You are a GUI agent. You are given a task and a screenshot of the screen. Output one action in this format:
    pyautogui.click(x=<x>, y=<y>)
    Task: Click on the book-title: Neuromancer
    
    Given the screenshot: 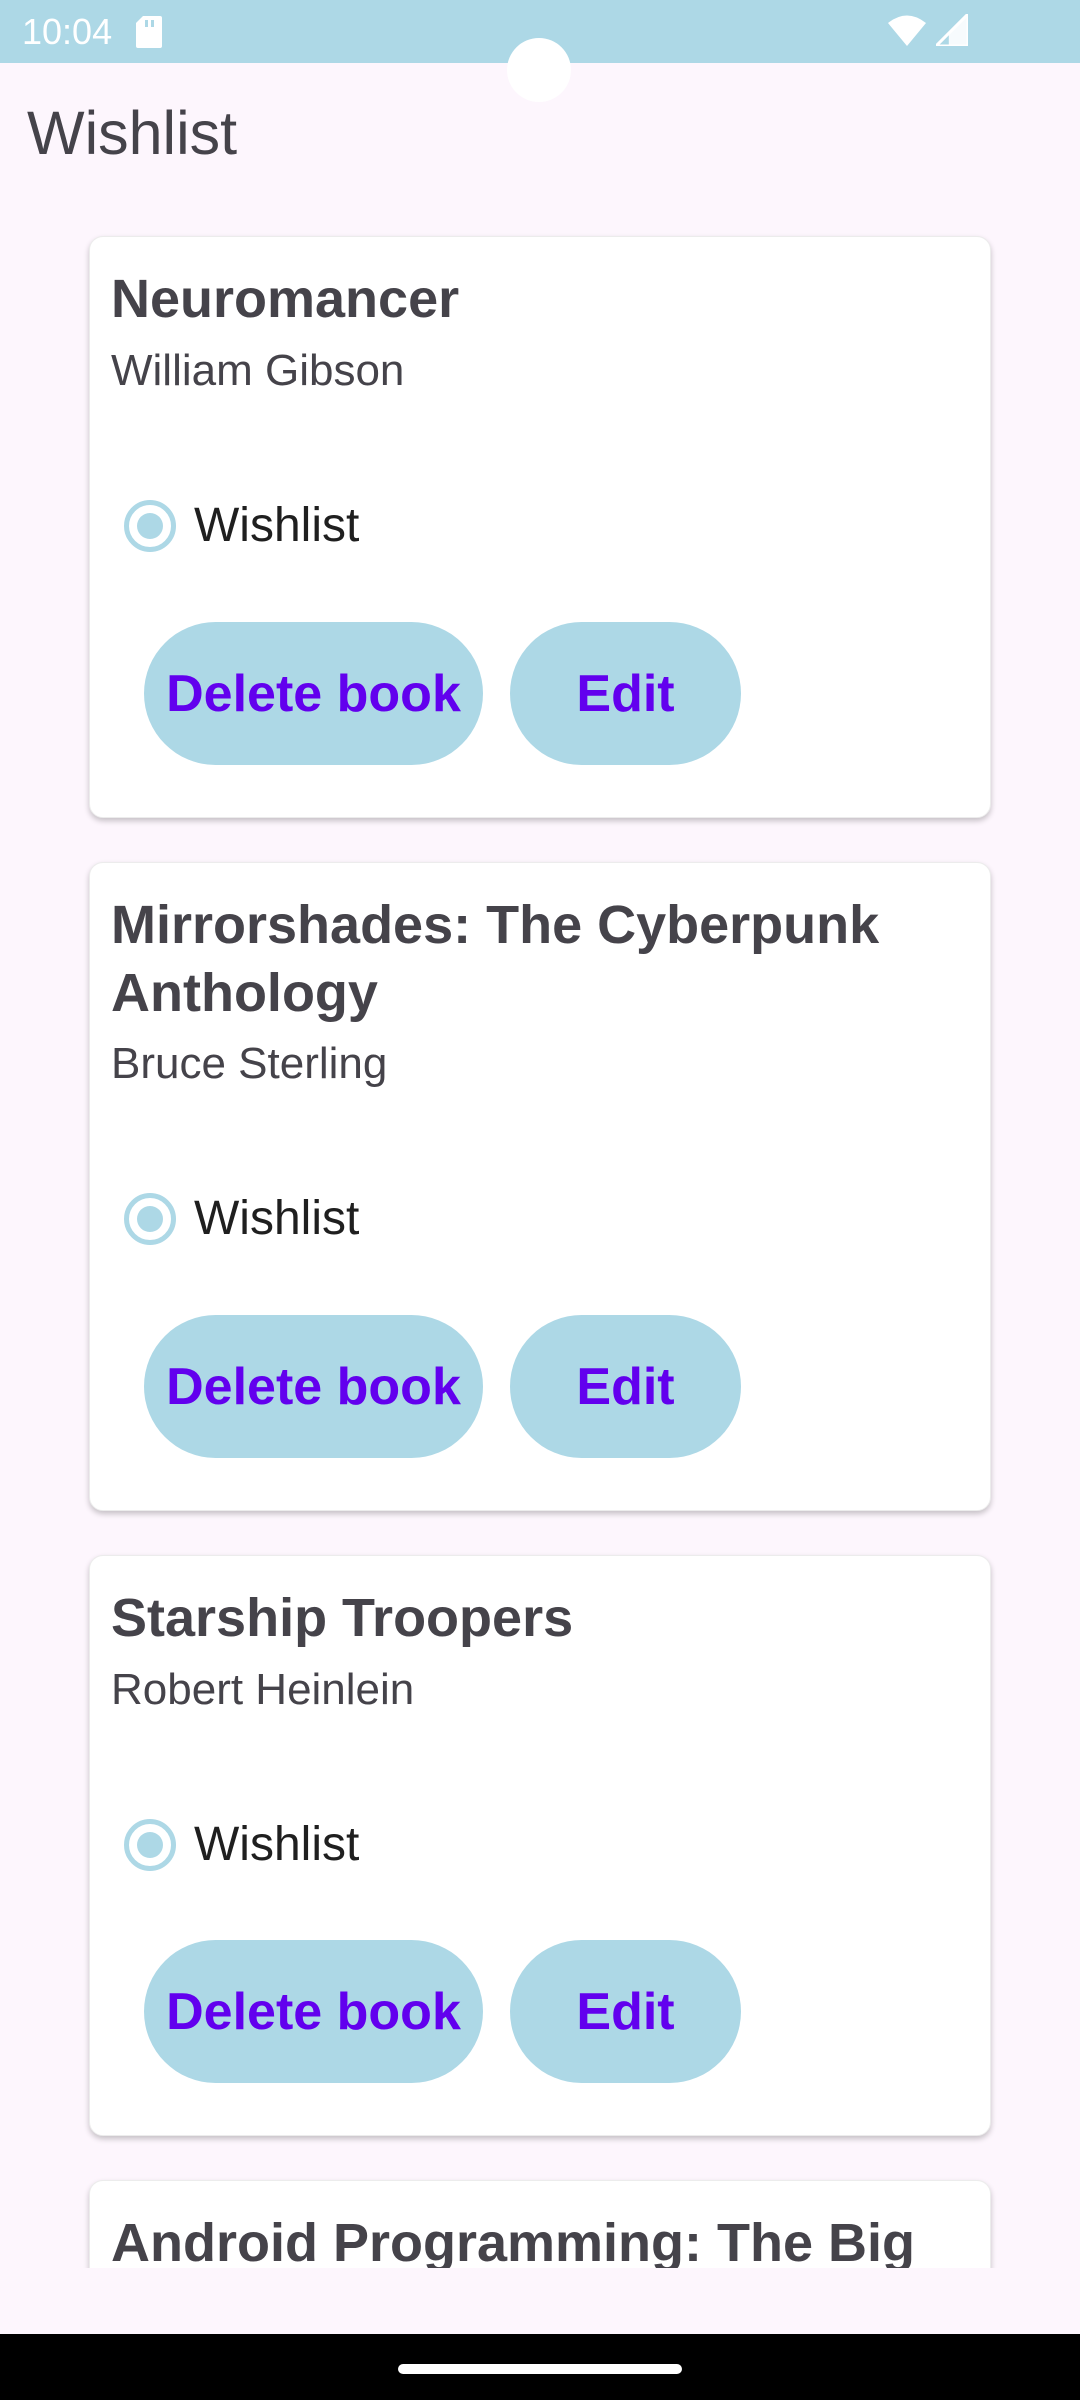 What is the action you would take?
    pyautogui.click(x=285, y=299)
    